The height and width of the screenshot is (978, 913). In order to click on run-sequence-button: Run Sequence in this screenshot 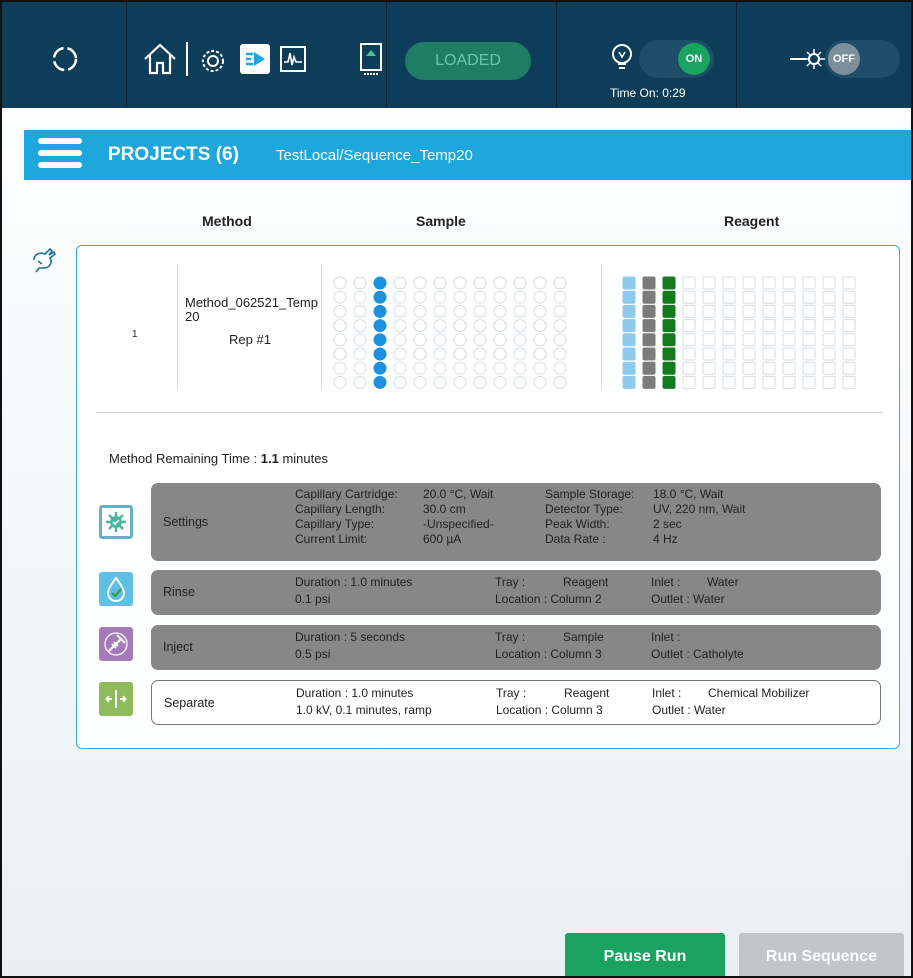, I will do `click(821, 954)`.